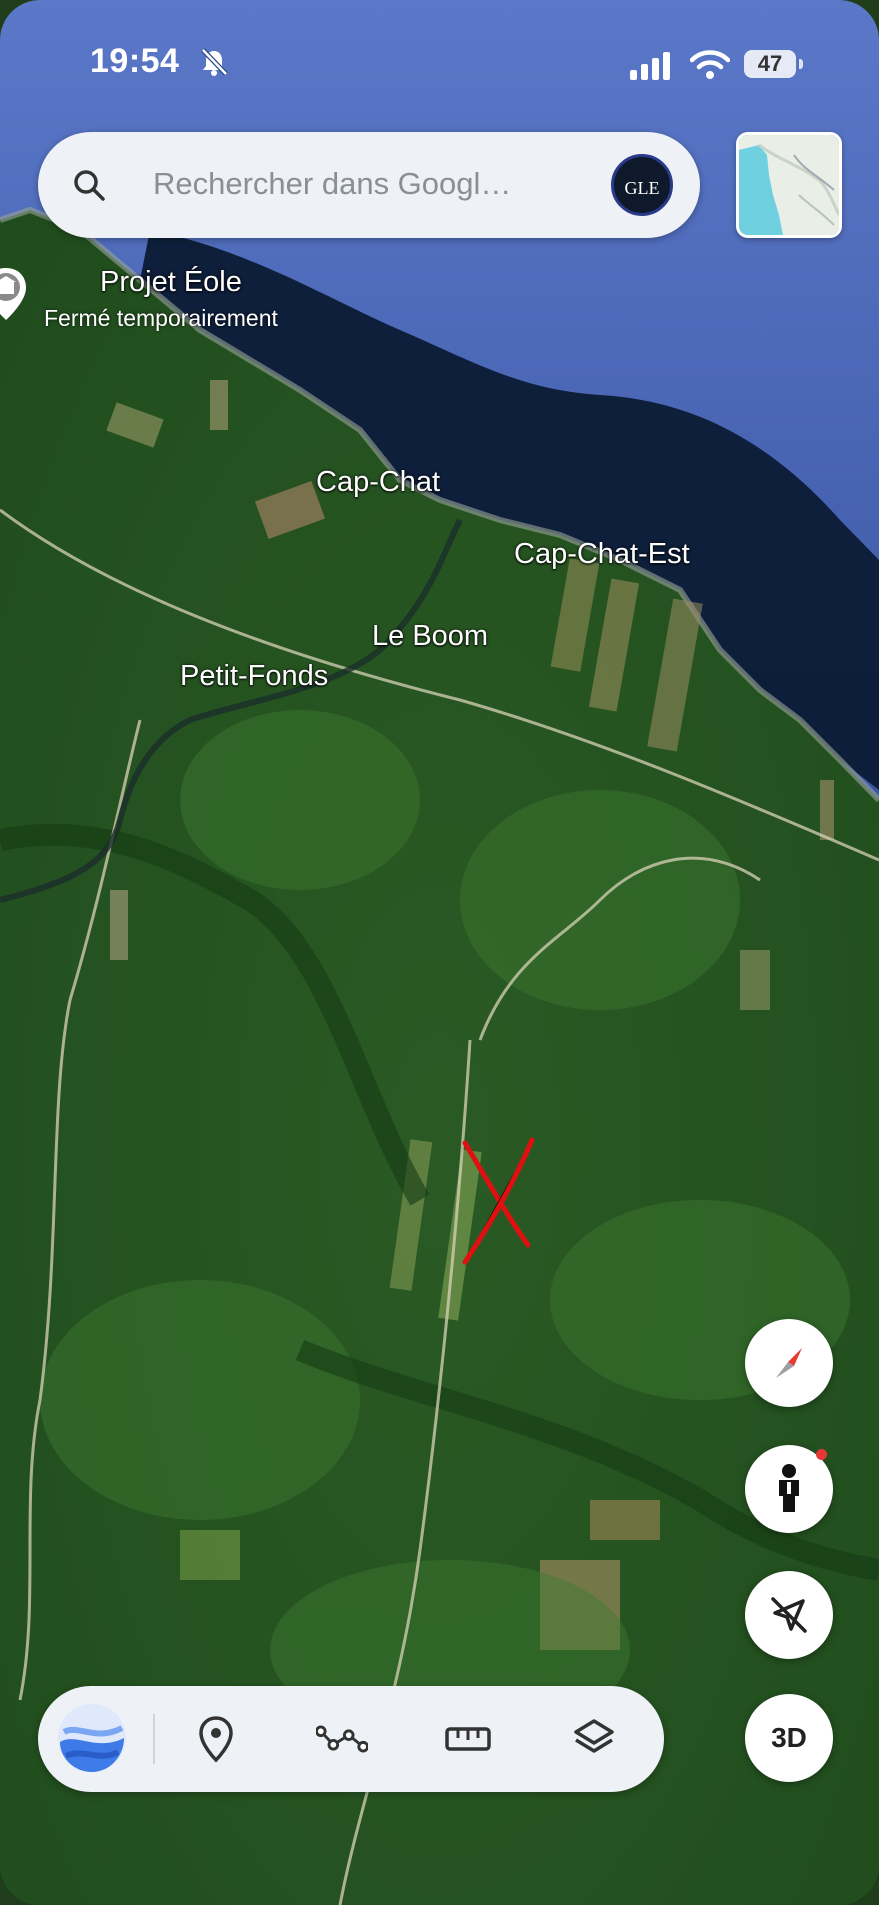 This screenshot has height=1905, width=879. Describe the element at coordinates (821, 1454) in the screenshot. I see `notification-dot` at that location.